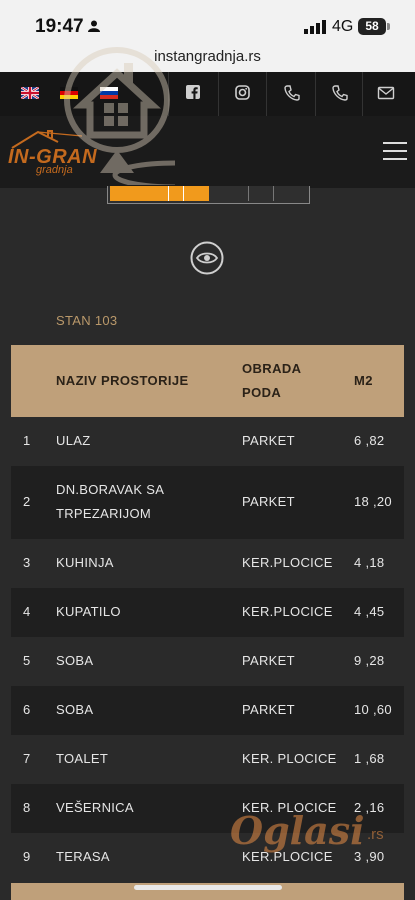 This screenshot has height=900, width=415. What do you see at coordinates (59, 26) in the screenshot?
I see `status-time: 19:47` at bounding box center [59, 26].